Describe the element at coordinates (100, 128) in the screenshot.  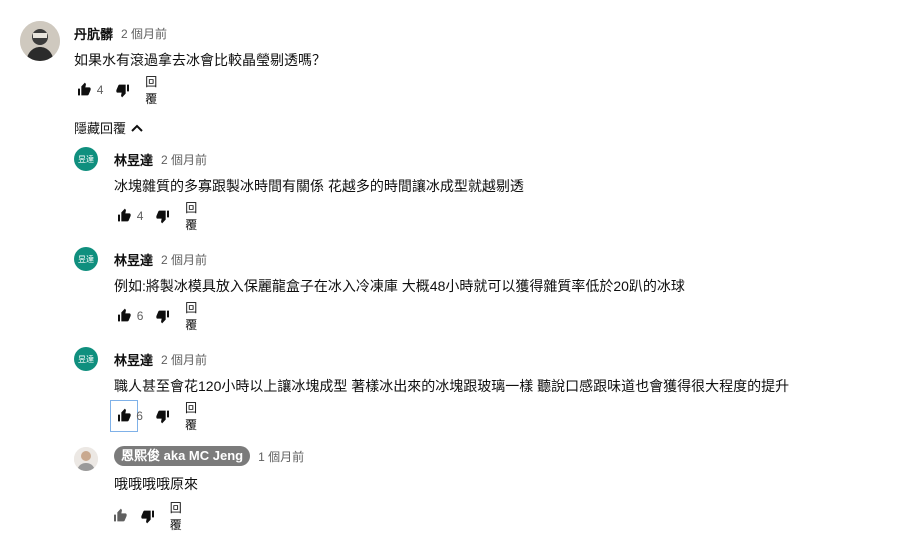
I see `hide-replies-label: 隱藏回覆` at that location.